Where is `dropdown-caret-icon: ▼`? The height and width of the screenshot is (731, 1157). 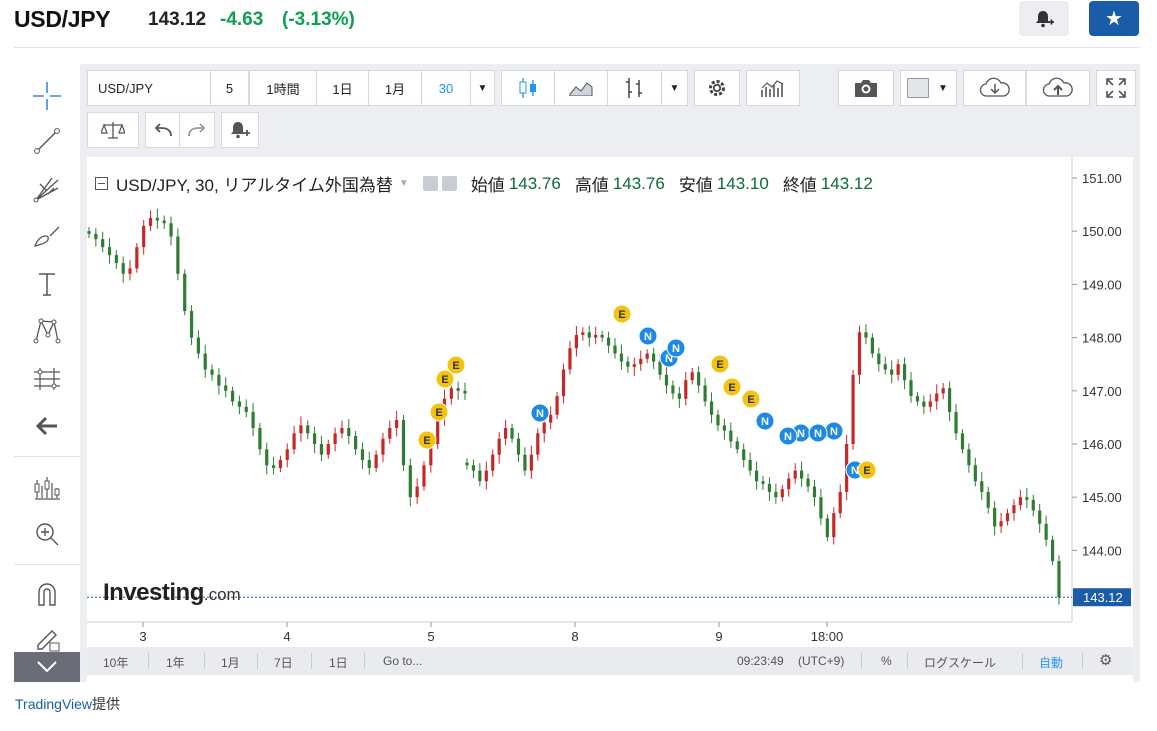 dropdown-caret-icon: ▼ is located at coordinates (404, 183).